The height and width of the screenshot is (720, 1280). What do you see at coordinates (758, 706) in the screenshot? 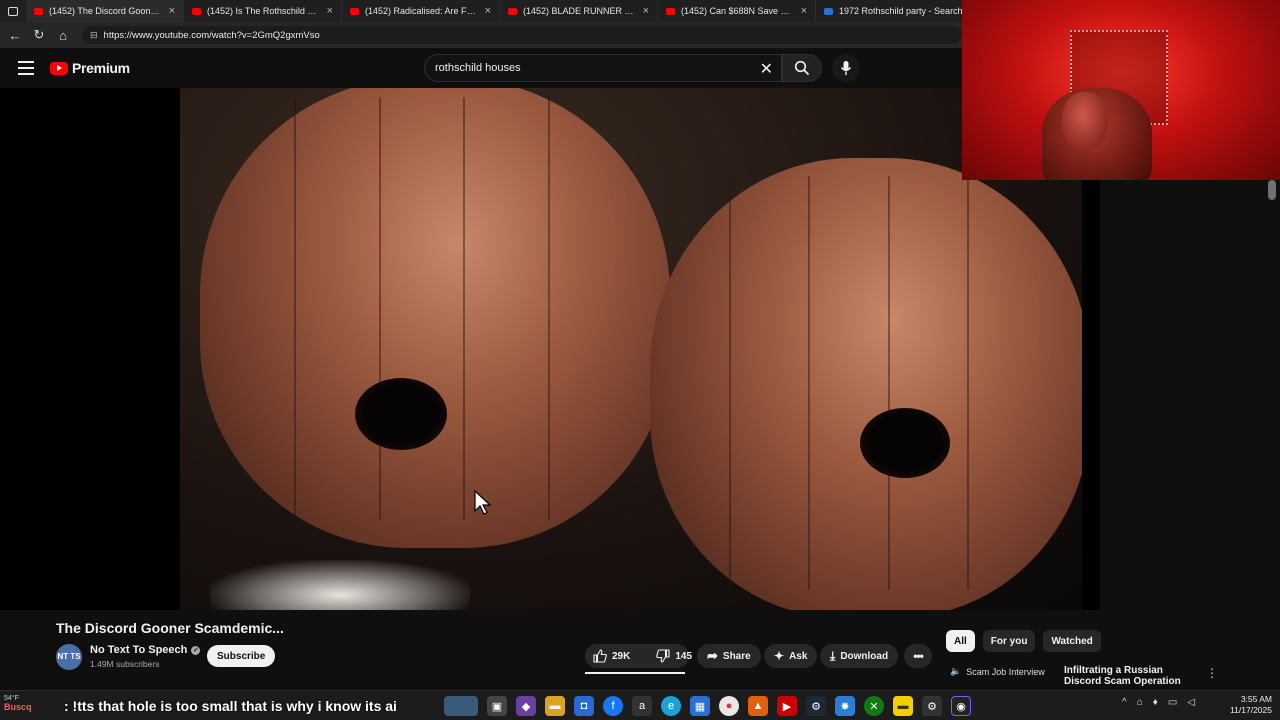
I see `vlc-icon: ▲` at bounding box center [758, 706].